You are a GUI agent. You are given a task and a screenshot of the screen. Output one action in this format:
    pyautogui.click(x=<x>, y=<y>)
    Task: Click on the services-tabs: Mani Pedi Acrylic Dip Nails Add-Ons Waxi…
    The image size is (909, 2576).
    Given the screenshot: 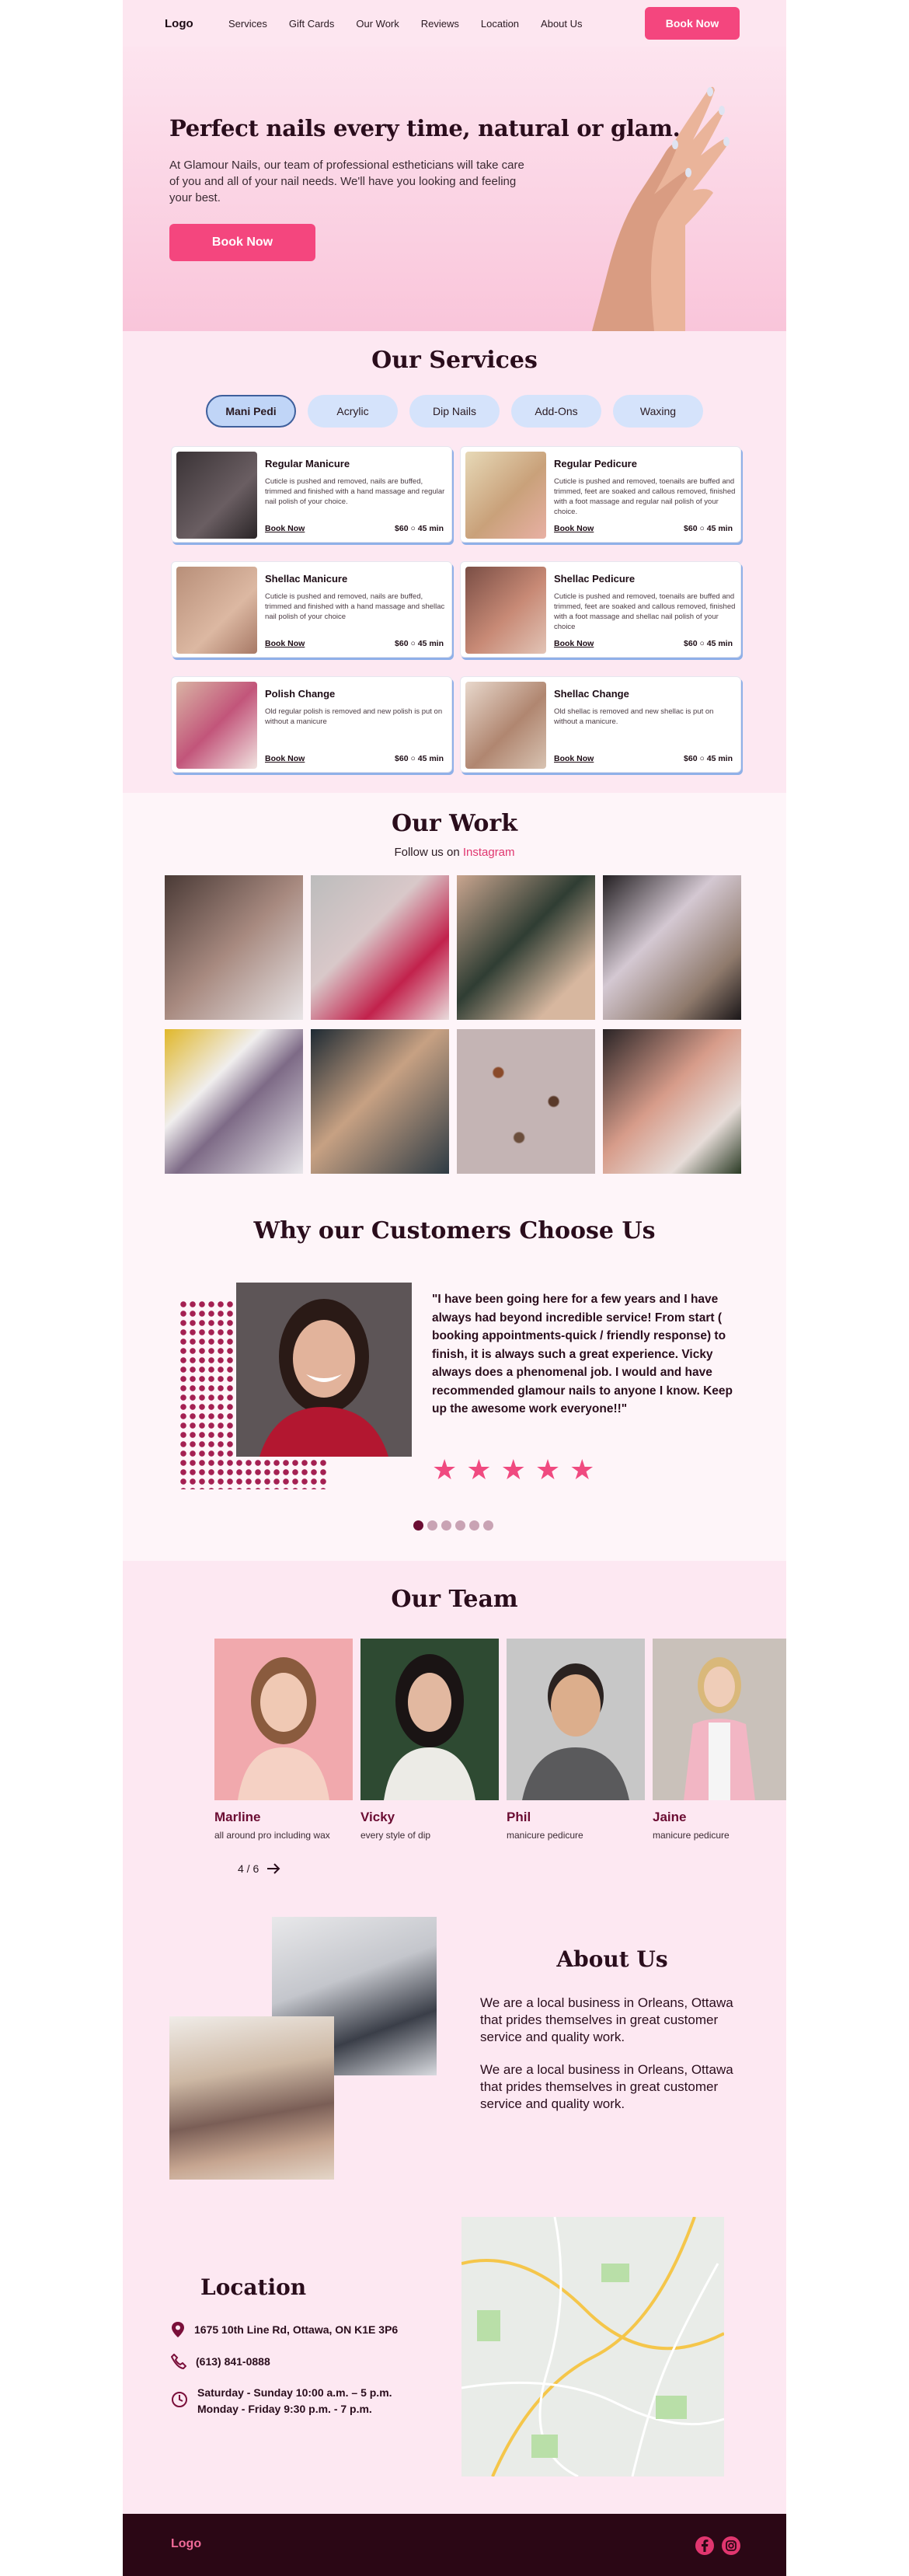 What is the action you would take?
    pyautogui.click(x=454, y=412)
    